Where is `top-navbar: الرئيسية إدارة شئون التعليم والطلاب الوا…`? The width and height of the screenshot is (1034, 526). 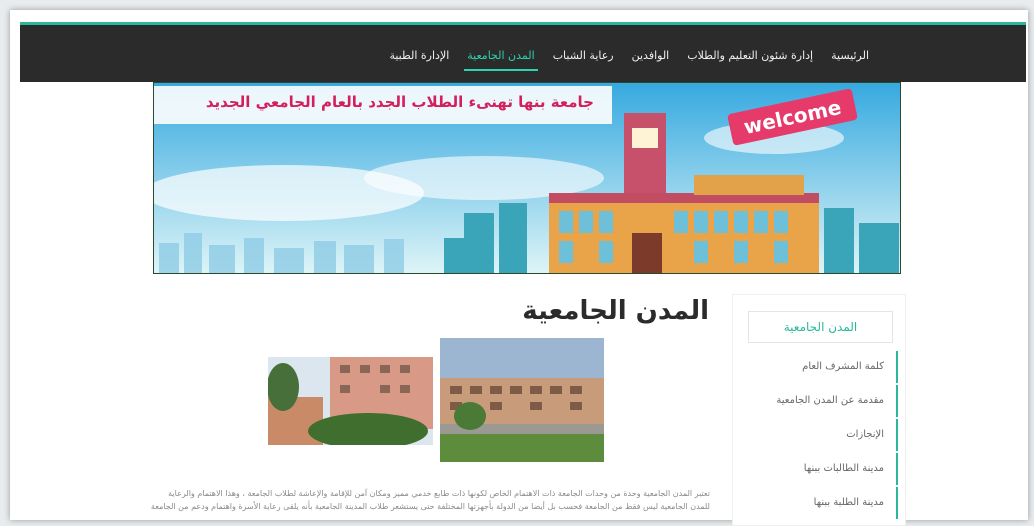
top-navbar: الرئيسية إدارة شئون التعليم والطلاب الوا… is located at coordinates (523, 52).